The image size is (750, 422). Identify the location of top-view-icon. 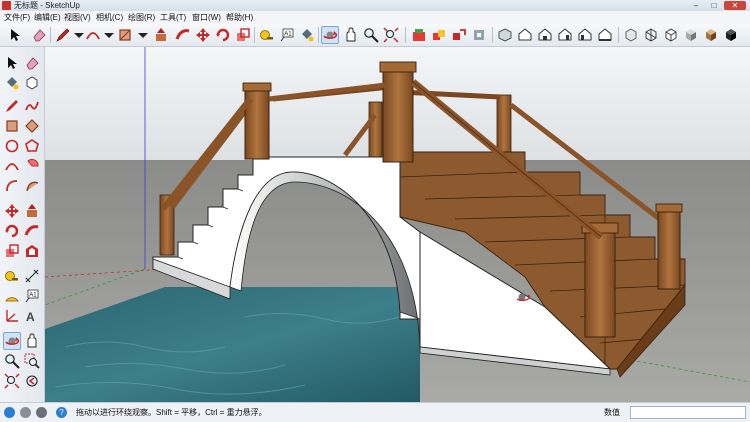
(525, 35).